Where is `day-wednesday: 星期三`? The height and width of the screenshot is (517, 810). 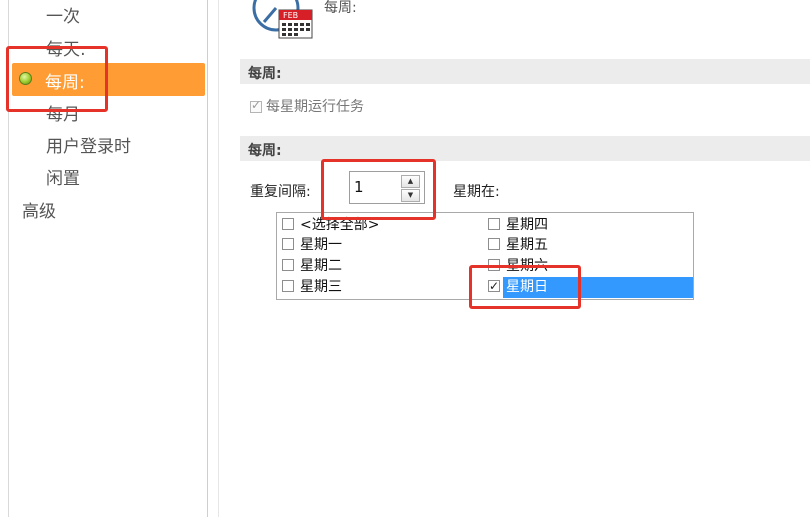
day-wednesday: 星期三 is located at coordinates (312, 287).